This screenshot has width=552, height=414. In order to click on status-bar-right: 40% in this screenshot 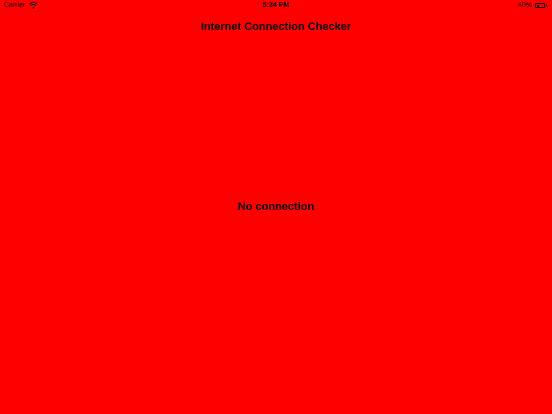, I will do `click(532, 5)`.